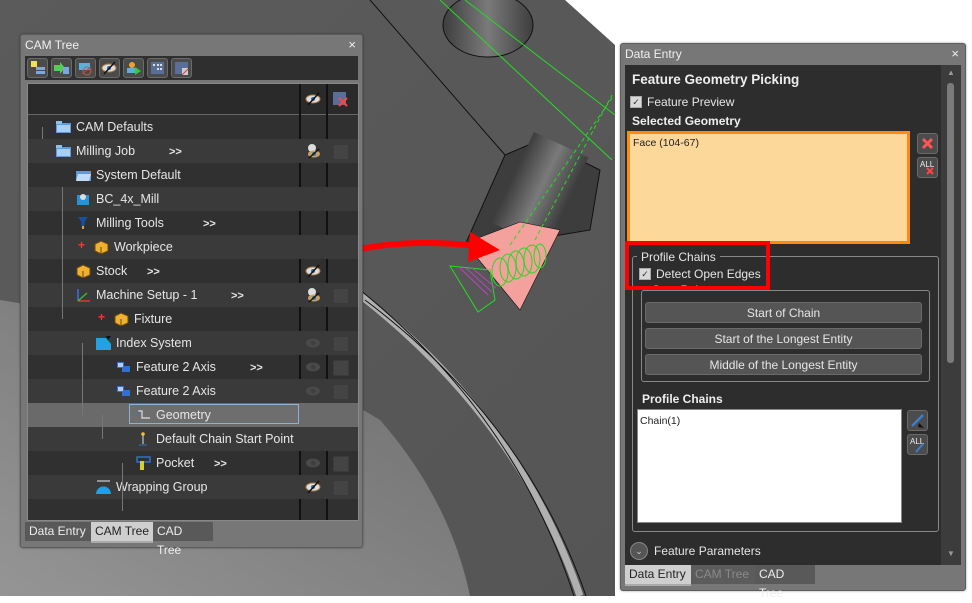 Image resolution: width=972 pixels, height=603 pixels. Describe the element at coordinates (153, 319) in the screenshot. I see `tree-row-label: Fixture` at that location.